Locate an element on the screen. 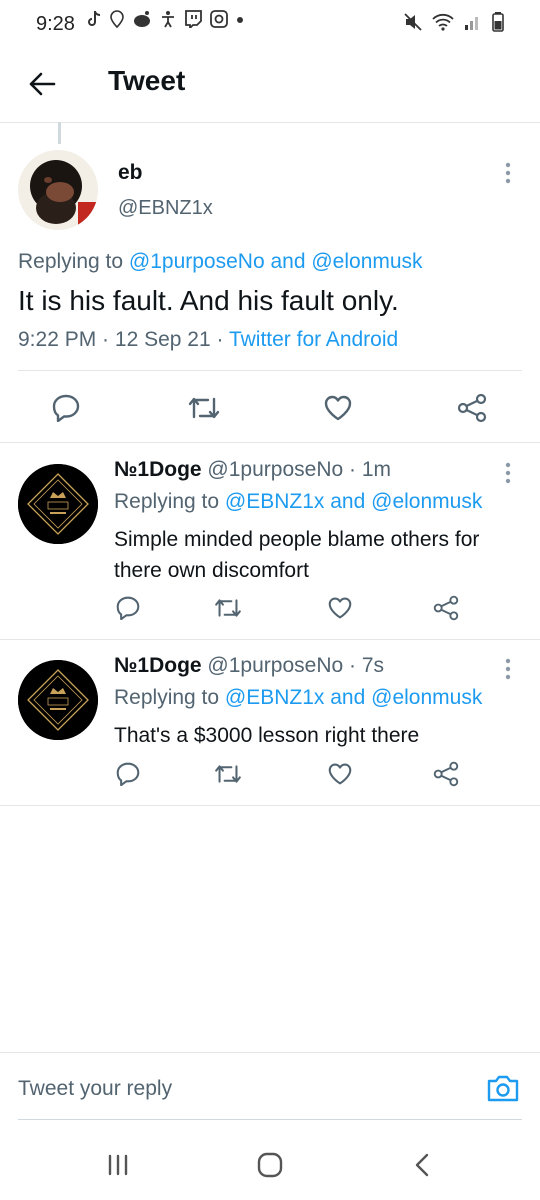 The width and height of the screenshot is (540, 1200). replying-to: Replying to @1purposeNo and @elonmusk is located at coordinates (220, 262).